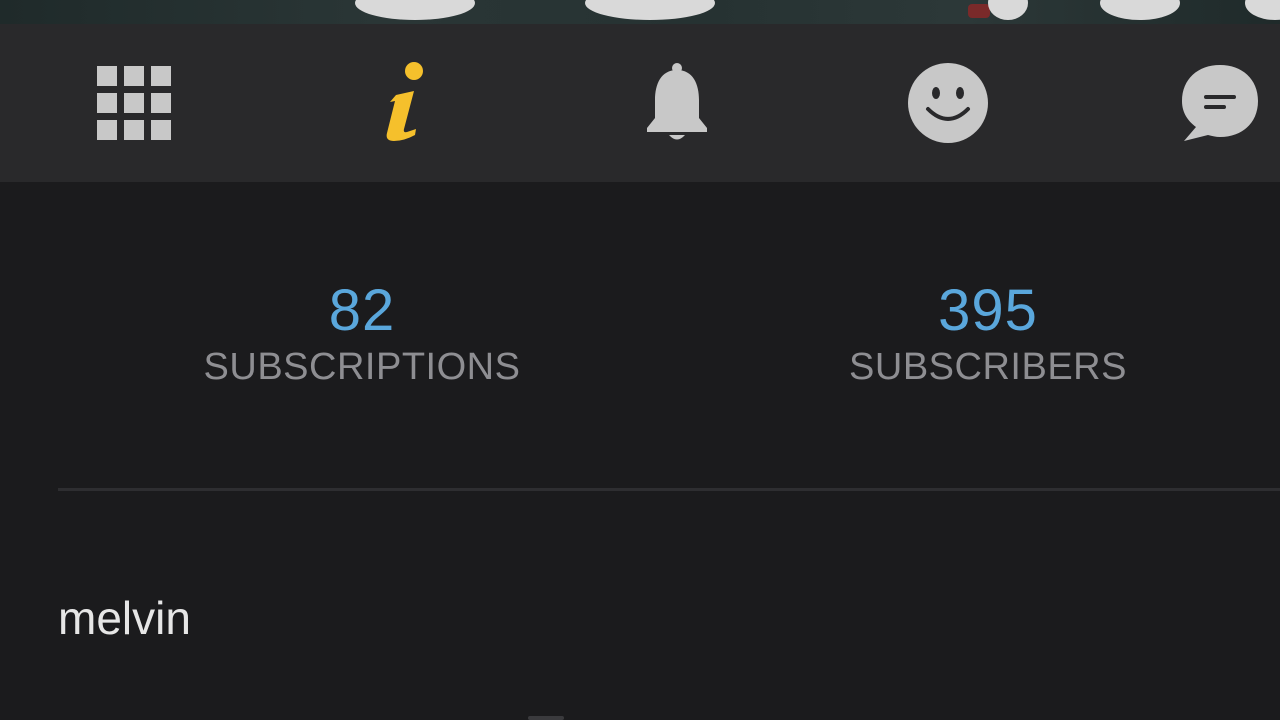 The height and width of the screenshot is (720, 1280). I want to click on chat-bubble-icon, so click(1220, 103).